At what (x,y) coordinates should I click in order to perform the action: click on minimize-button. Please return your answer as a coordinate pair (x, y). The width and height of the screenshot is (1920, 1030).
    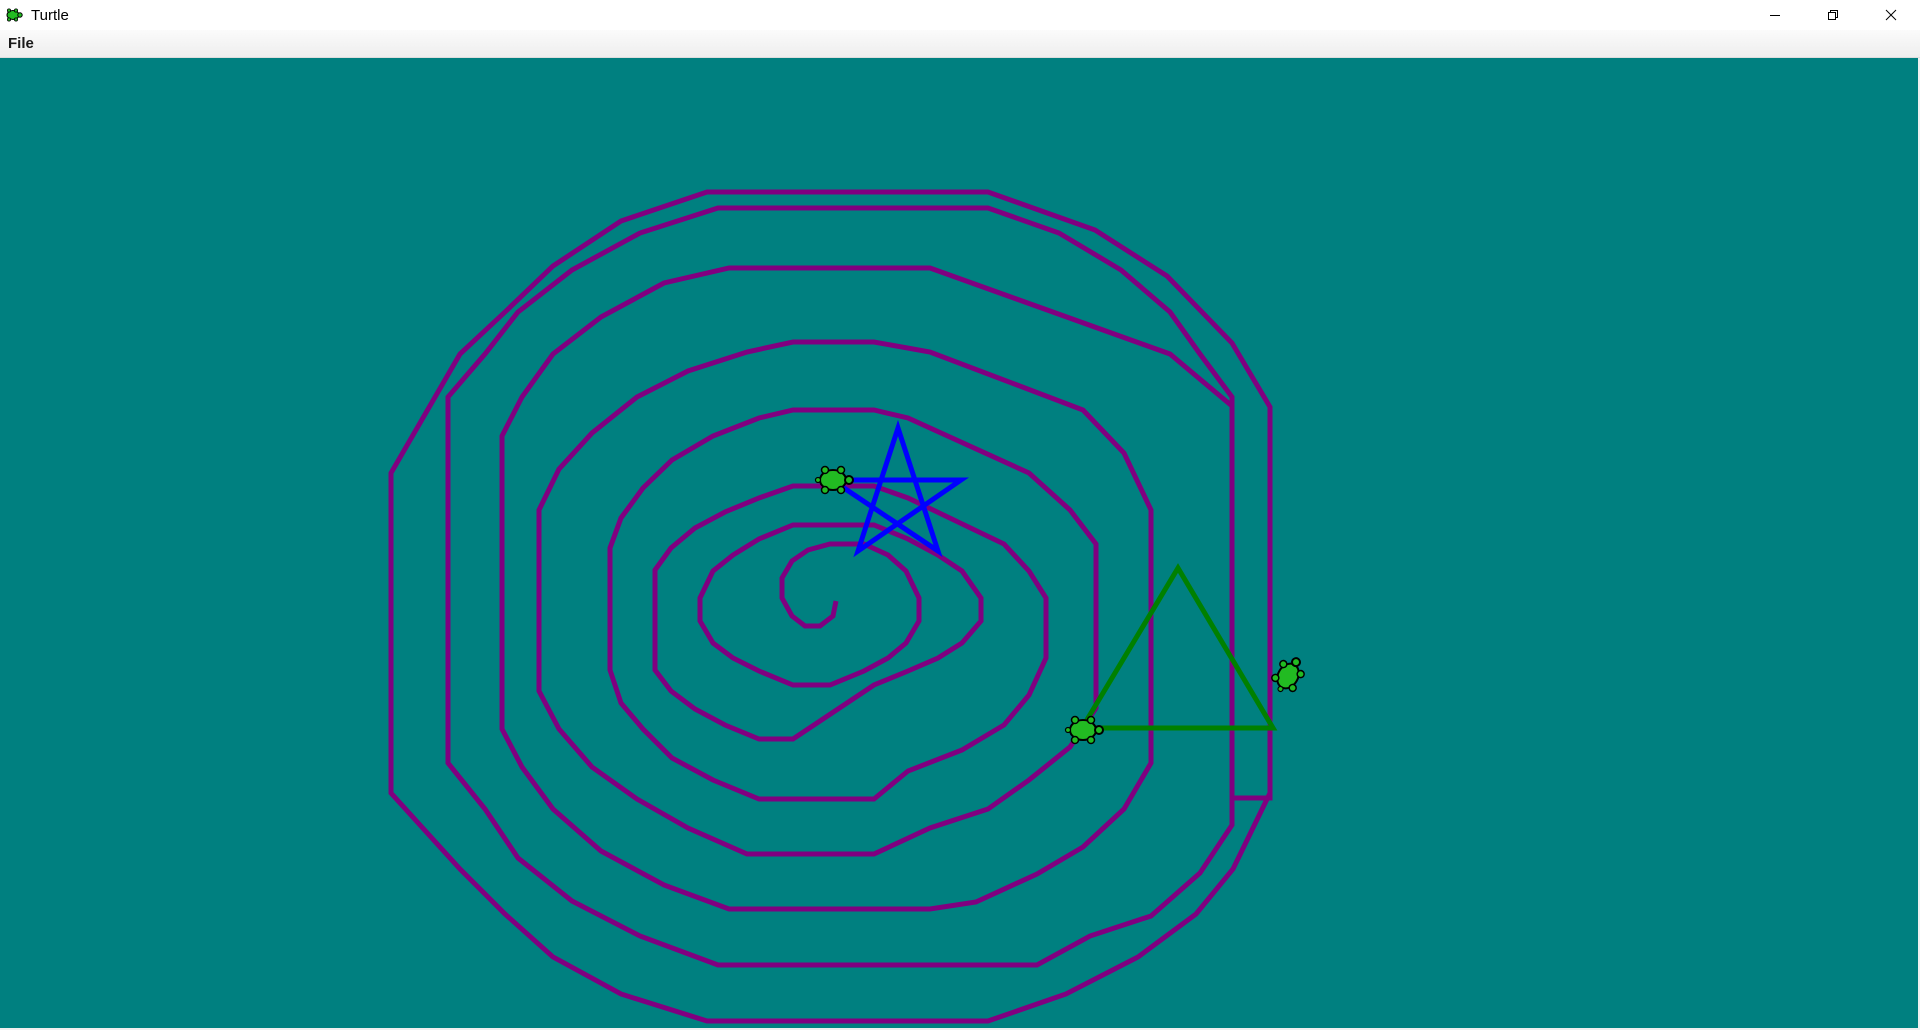
    Looking at the image, I should click on (1775, 15).